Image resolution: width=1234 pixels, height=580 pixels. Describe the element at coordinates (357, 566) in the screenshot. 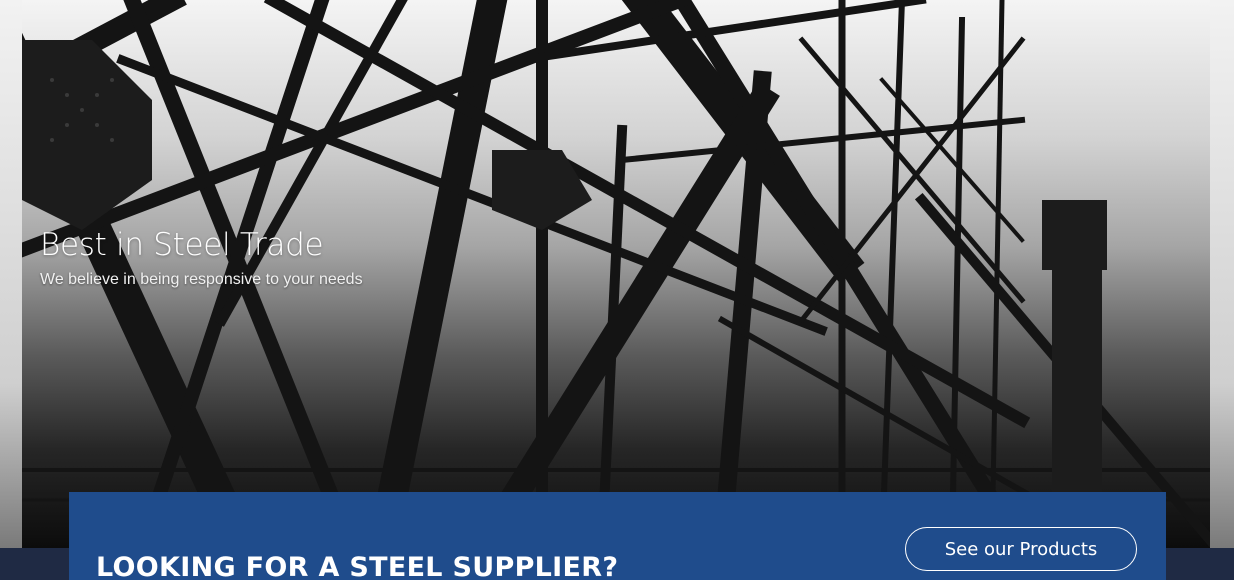

I see `cta-heading: LOOKING FOR A STEEL SUPPLIER?` at that location.